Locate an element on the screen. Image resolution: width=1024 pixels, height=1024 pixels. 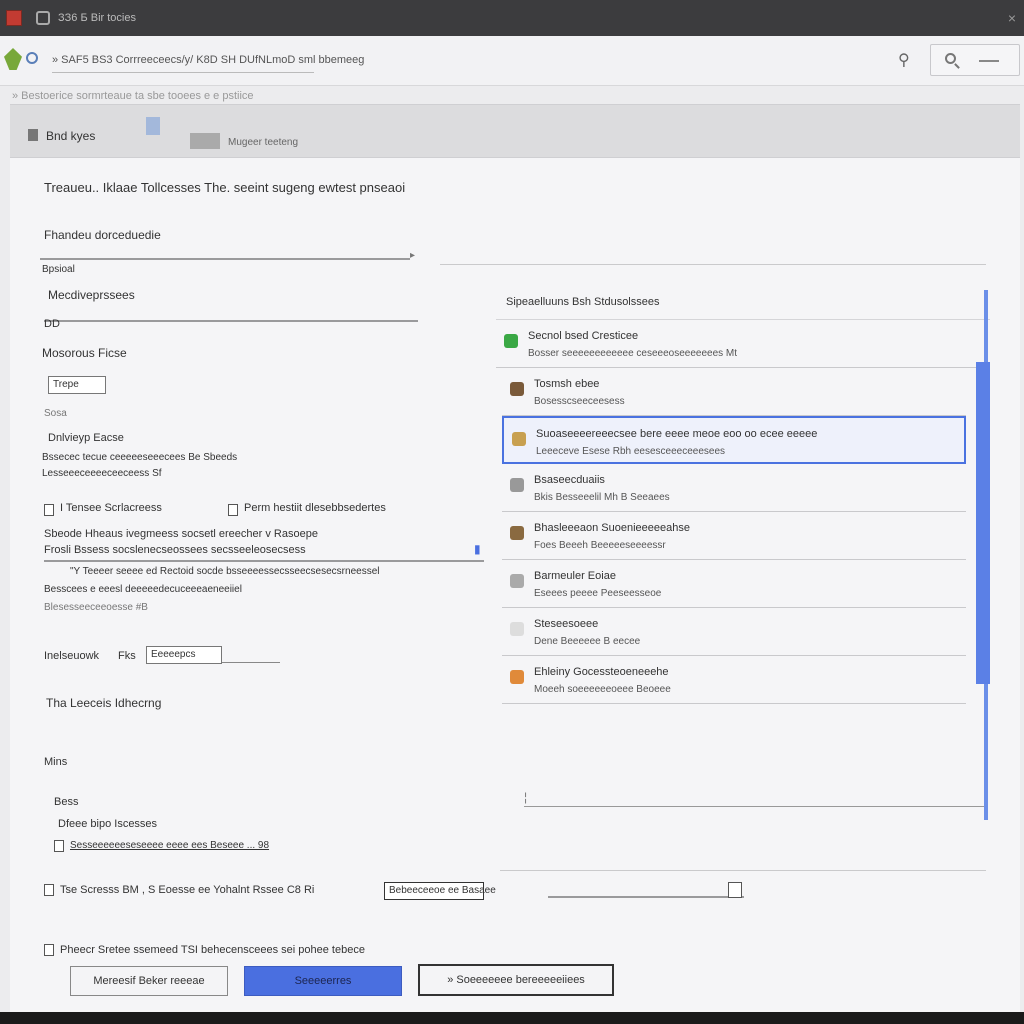
search-icon is located at coordinates (950, 58).